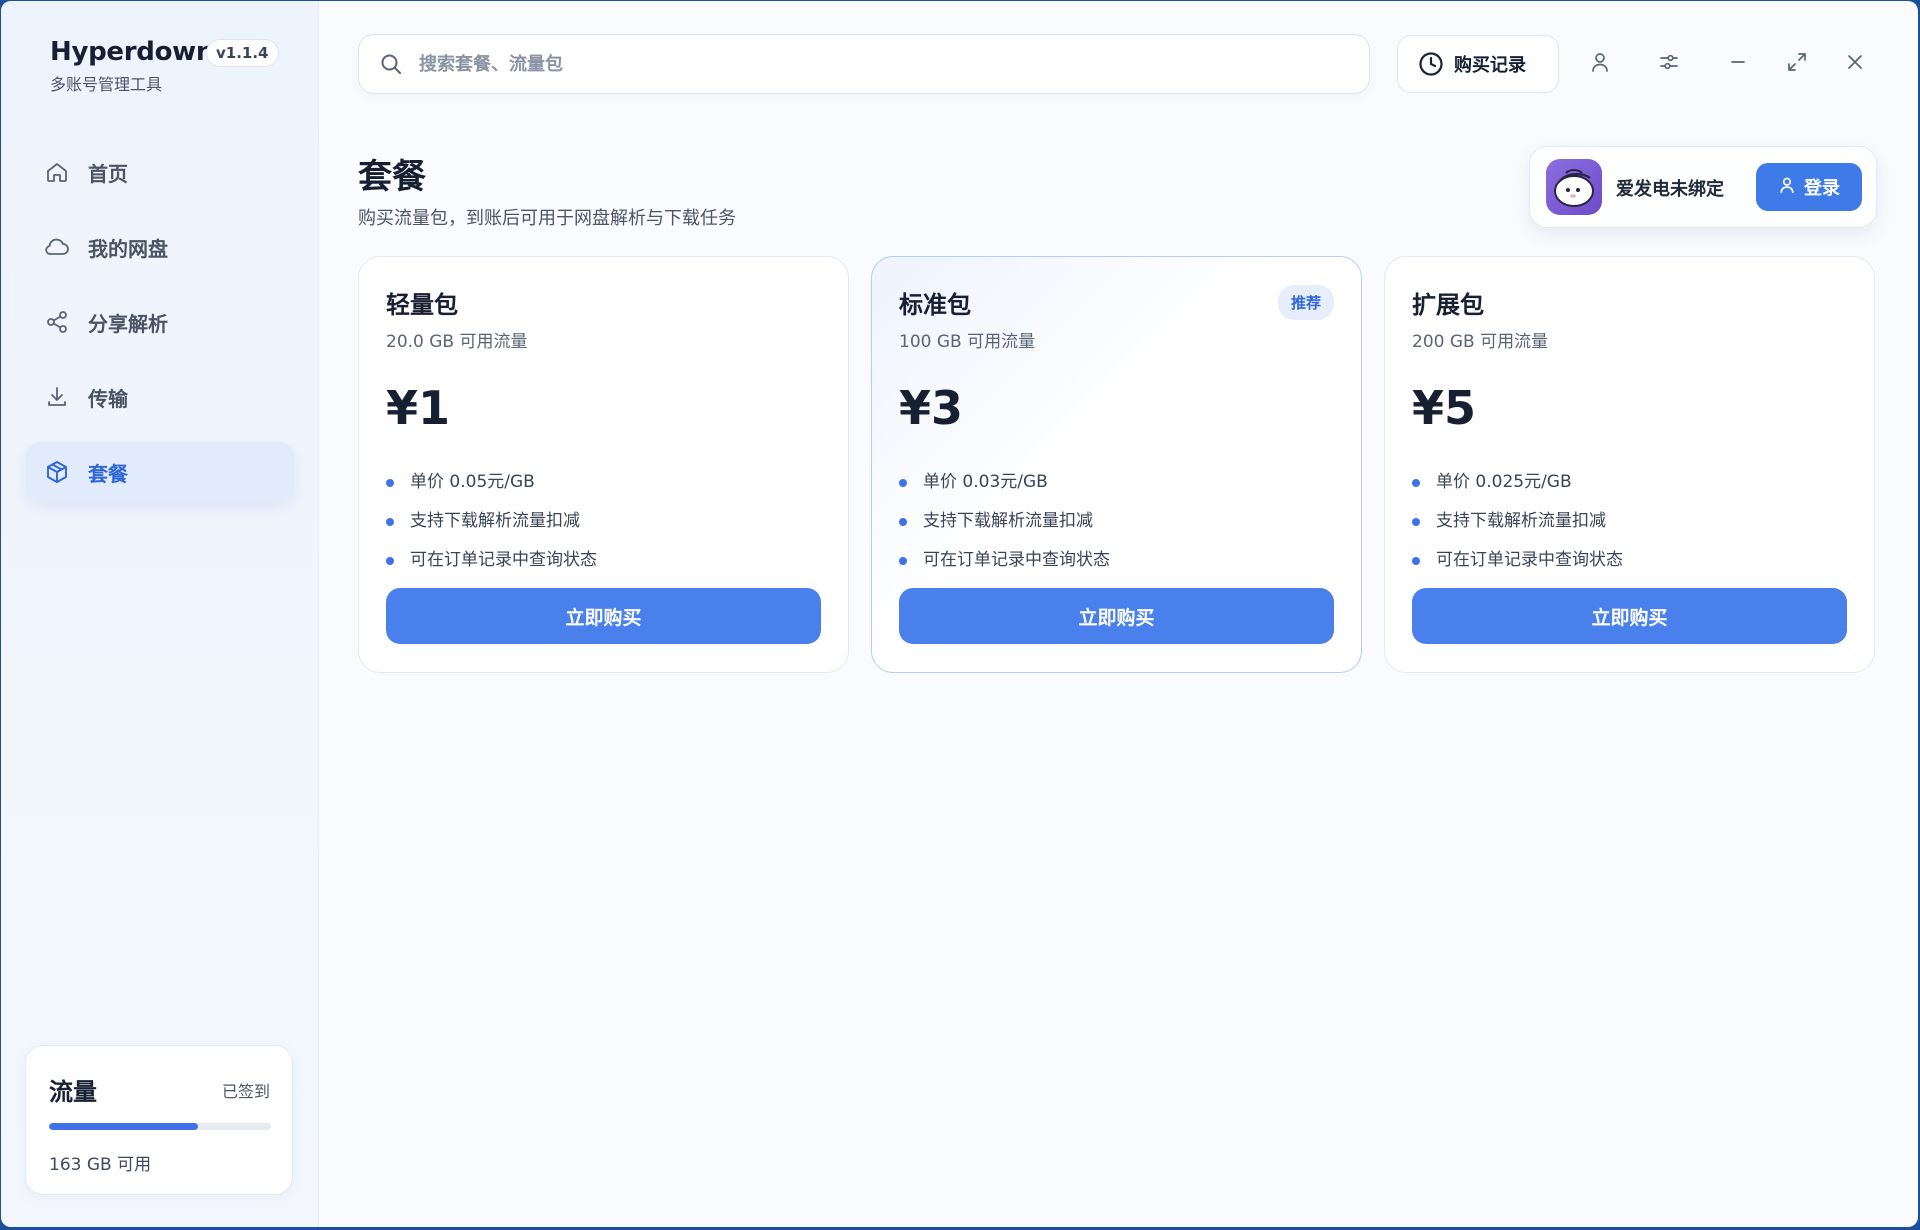 The image size is (1920, 1230). What do you see at coordinates (128, 248) in the screenshot?
I see `sidebar-item-label: 我的网盘` at bounding box center [128, 248].